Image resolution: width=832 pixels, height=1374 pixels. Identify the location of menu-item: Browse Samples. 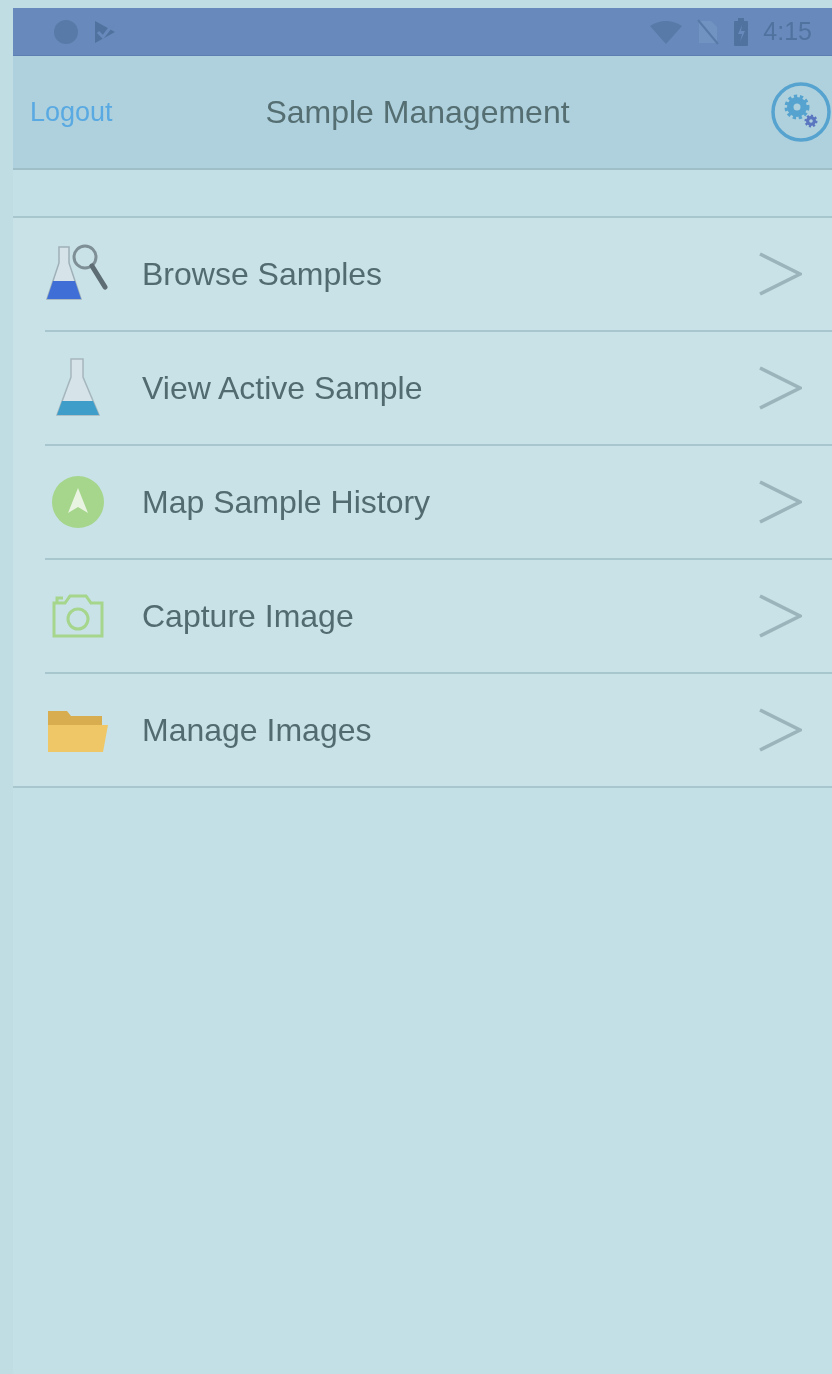
(438, 275).